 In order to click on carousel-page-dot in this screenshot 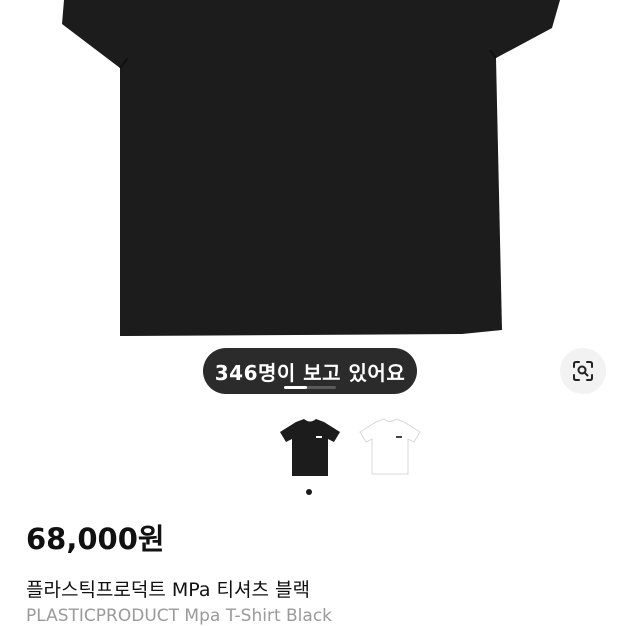, I will do `click(309, 492)`.